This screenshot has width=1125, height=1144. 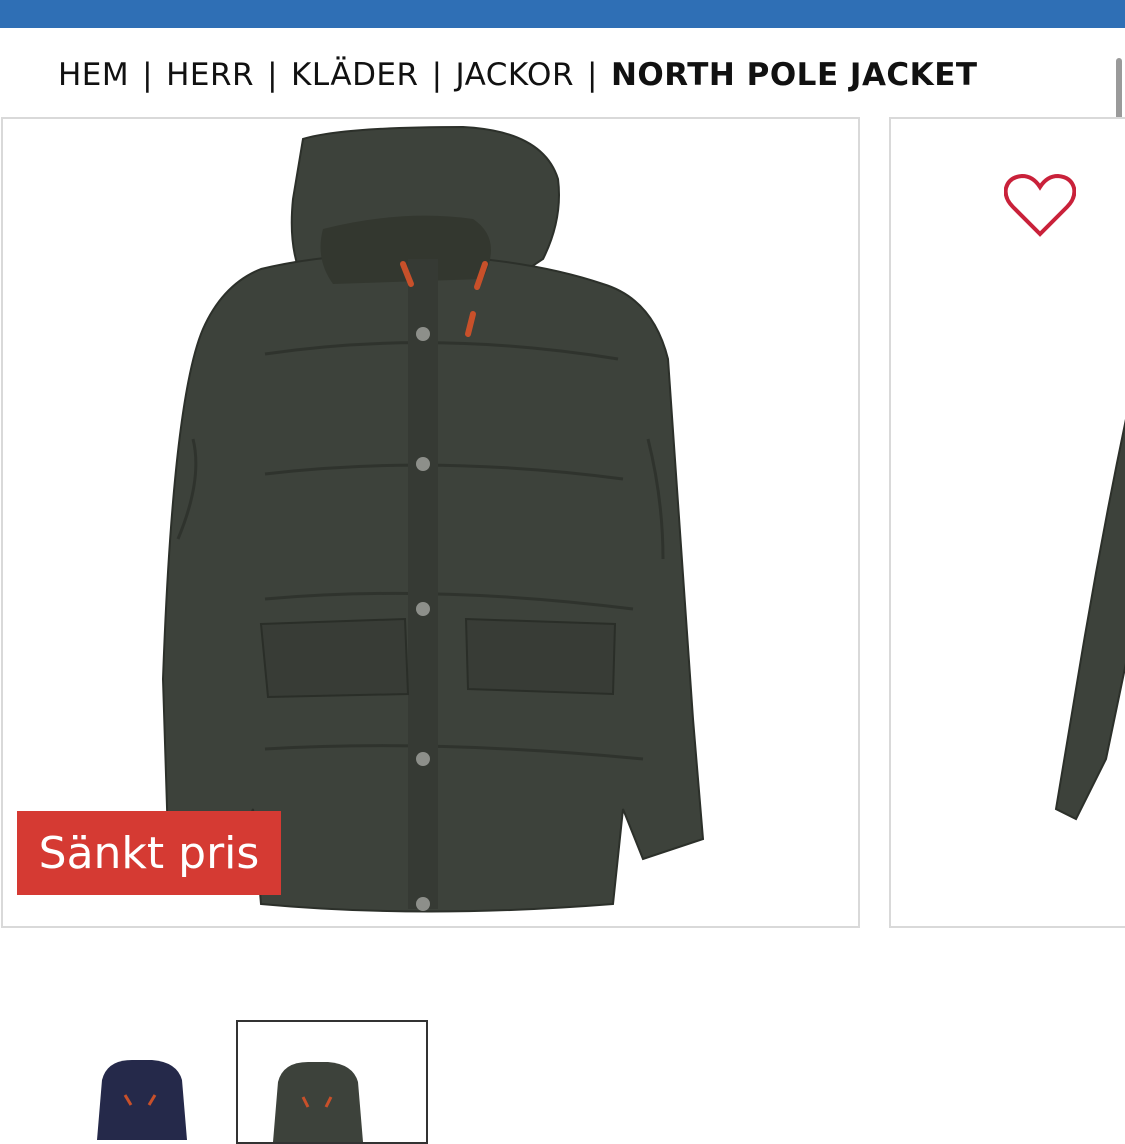 I want to click on product-image-secondary, so click(x=1007, y=522).